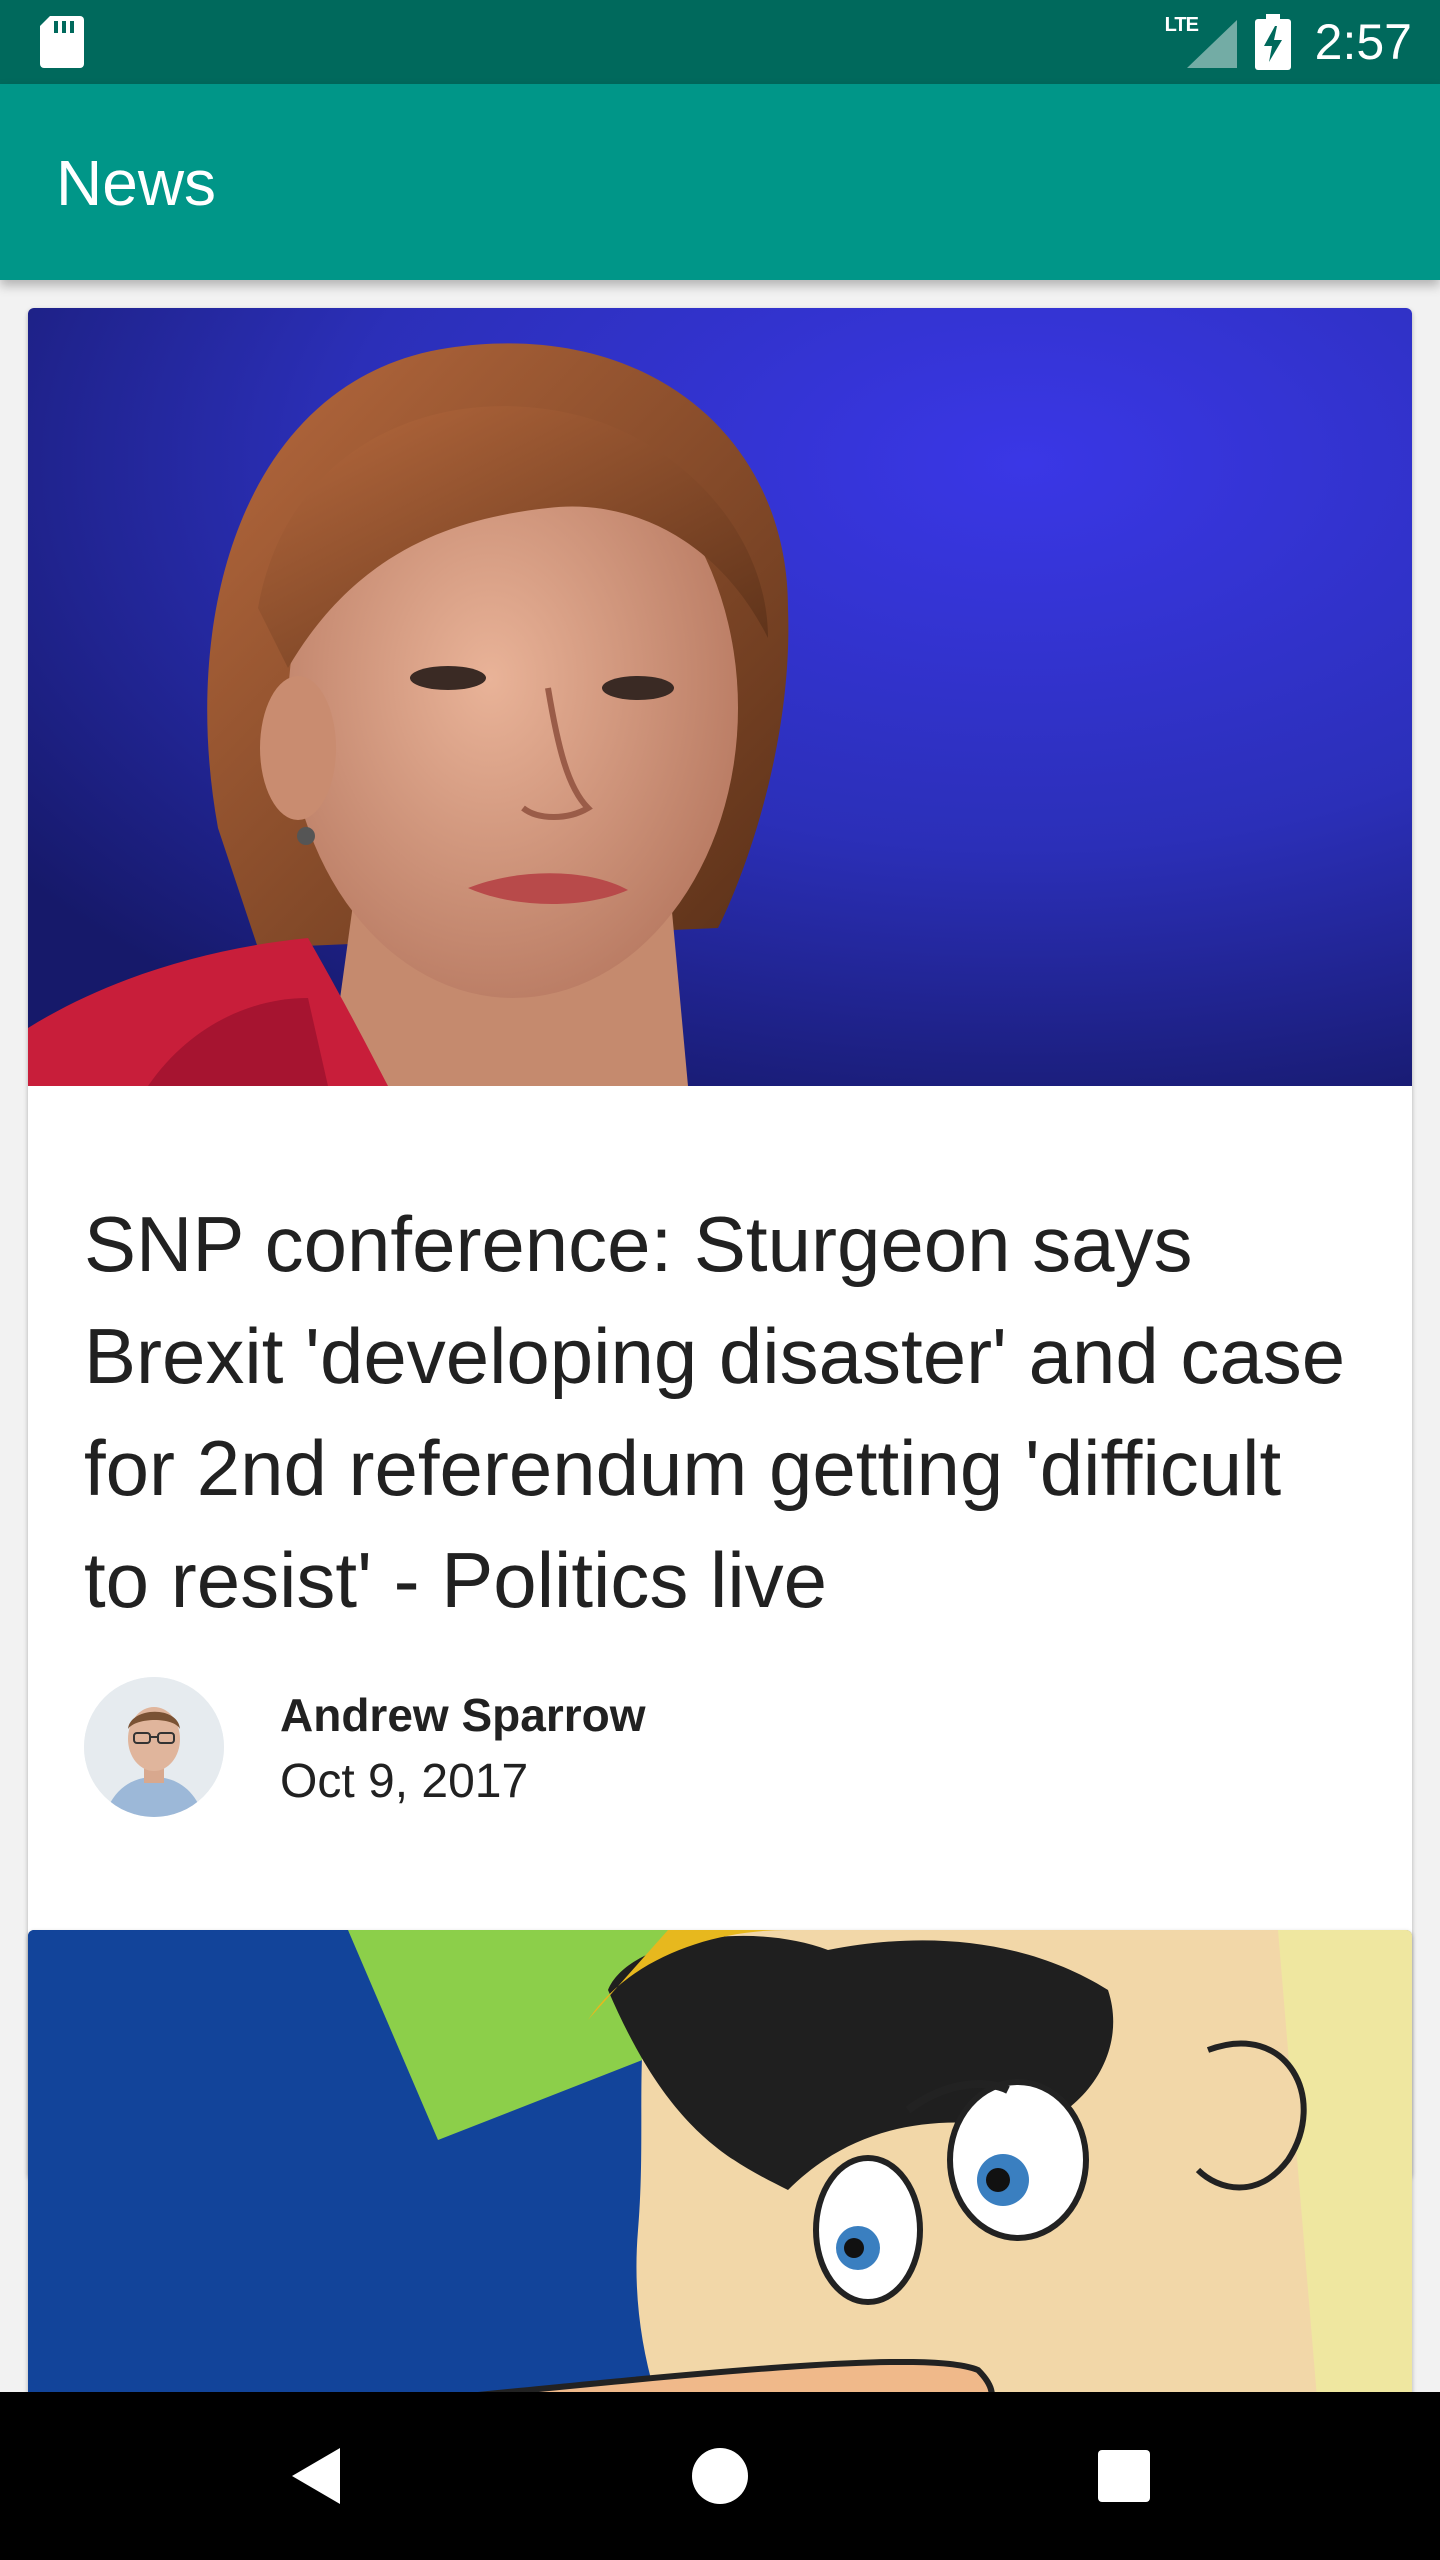 This screenshot has height=2560, width=1440. I want to click on status-bar: LTE 2:57, so click(720, 42).